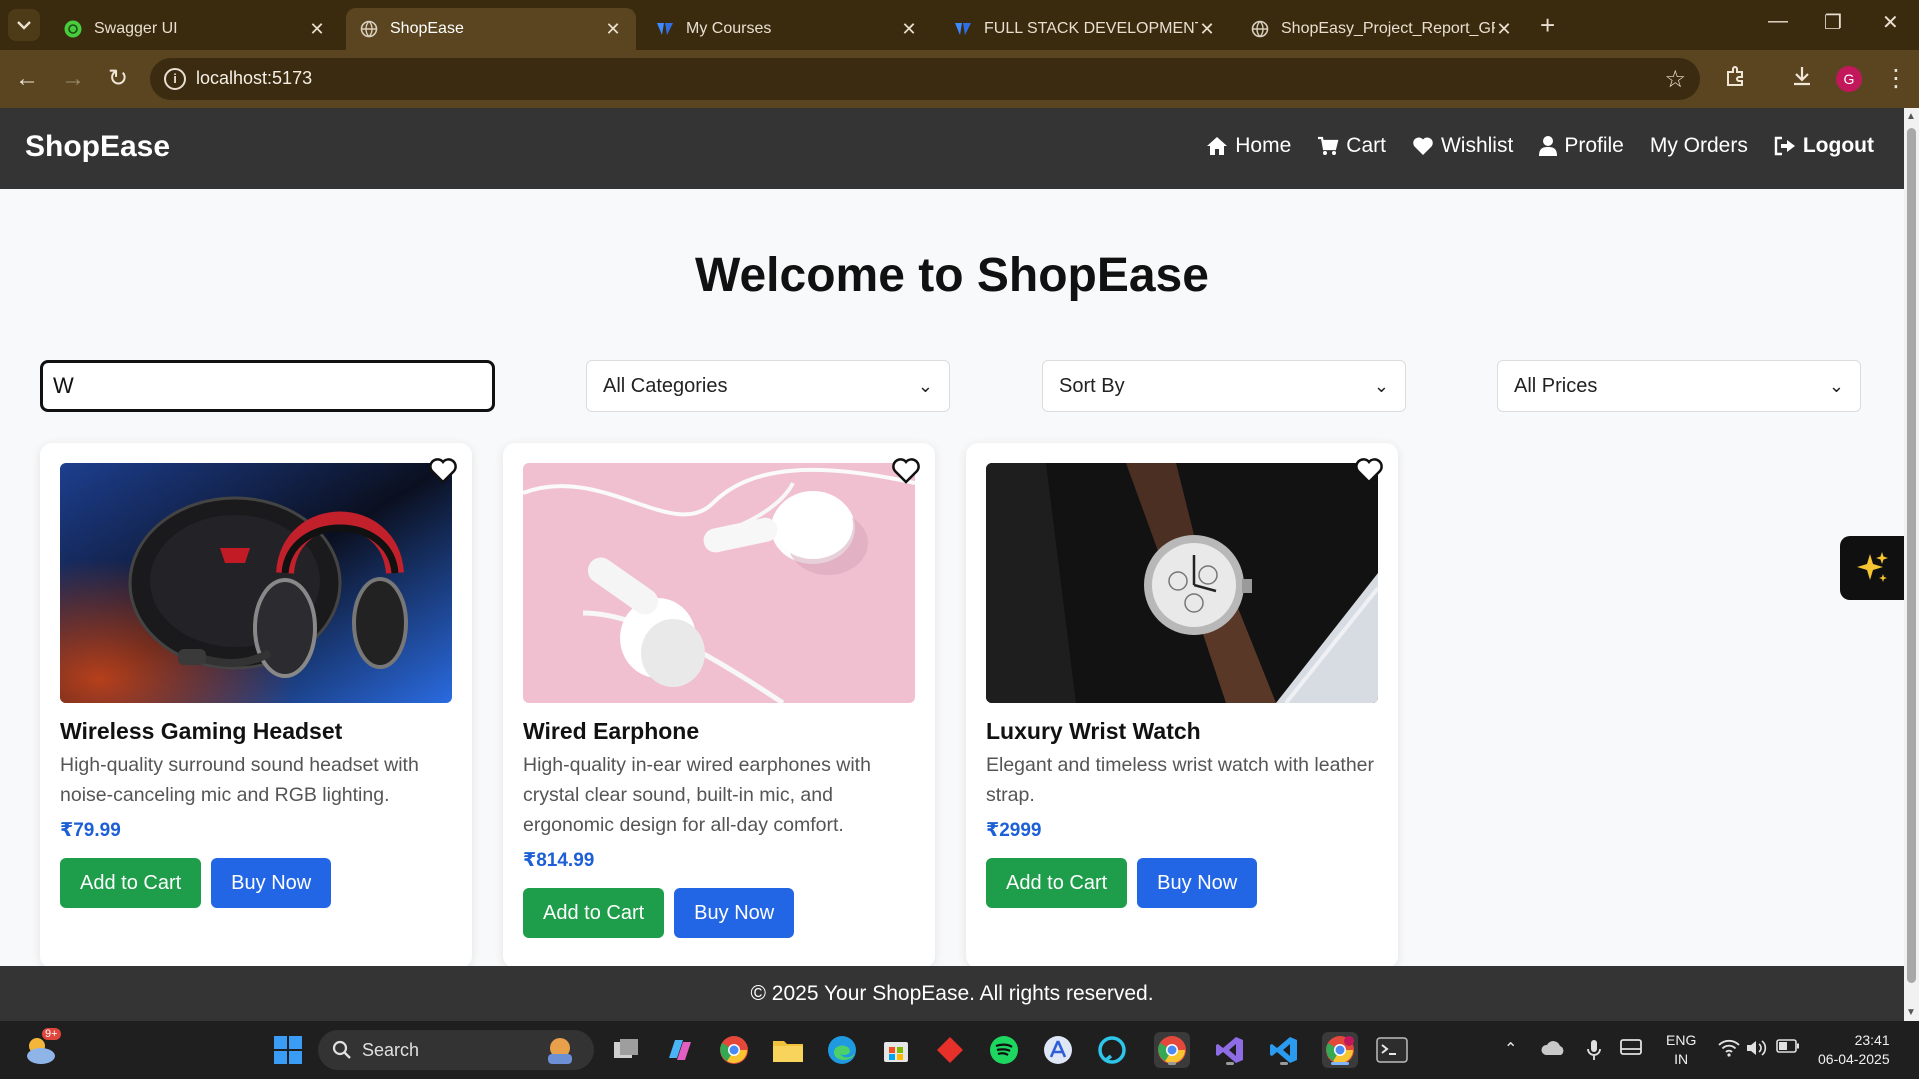  What do you see at coordinates (626, 1050) in the screenshot?
I see `task-view-icon` at bounding box center [626, 1050].